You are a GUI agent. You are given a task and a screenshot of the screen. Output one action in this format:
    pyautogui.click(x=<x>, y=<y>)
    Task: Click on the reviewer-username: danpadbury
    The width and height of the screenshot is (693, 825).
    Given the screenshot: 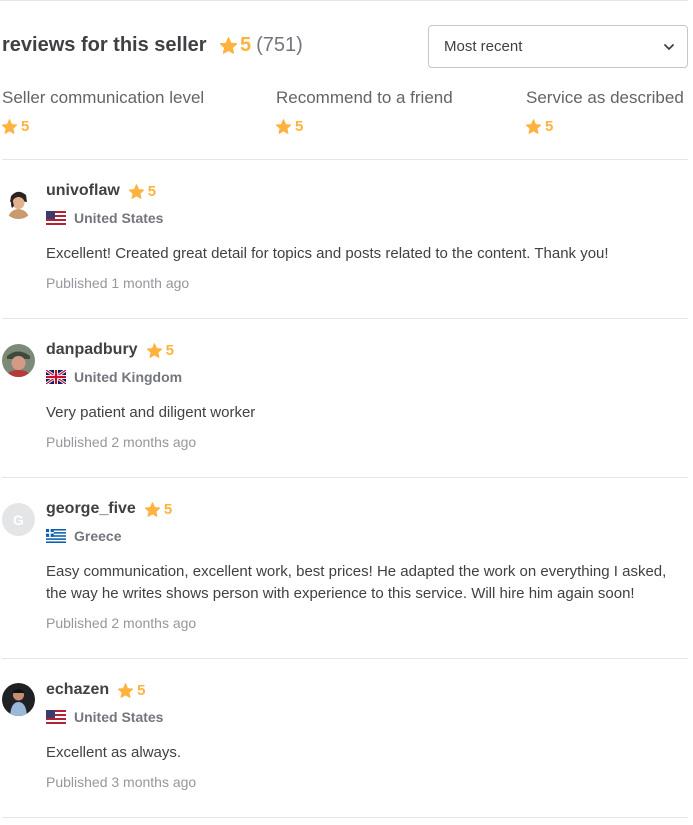 What is the action you would take?
    pyautogui.click(x=92, y=350)
    